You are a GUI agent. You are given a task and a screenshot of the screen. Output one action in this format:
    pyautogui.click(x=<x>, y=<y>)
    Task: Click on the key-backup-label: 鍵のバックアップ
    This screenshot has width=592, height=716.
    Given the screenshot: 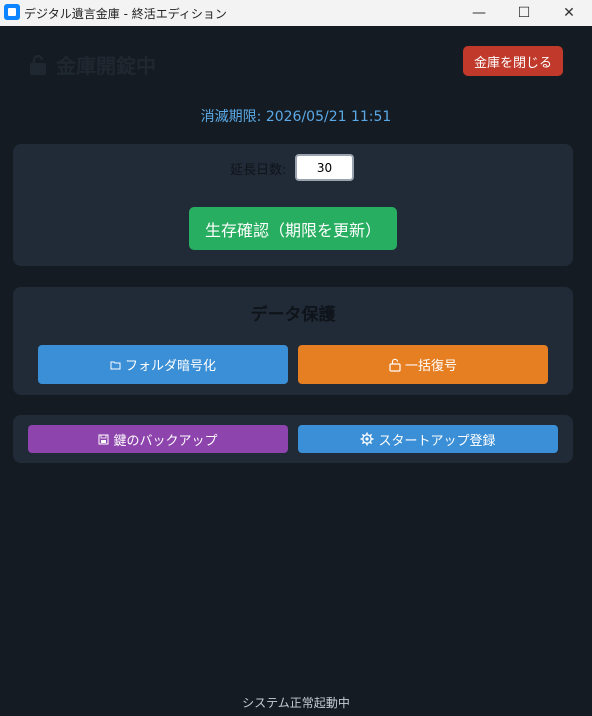 What is the action you would take?
    pyautogui.click(x=165, y=441)
    